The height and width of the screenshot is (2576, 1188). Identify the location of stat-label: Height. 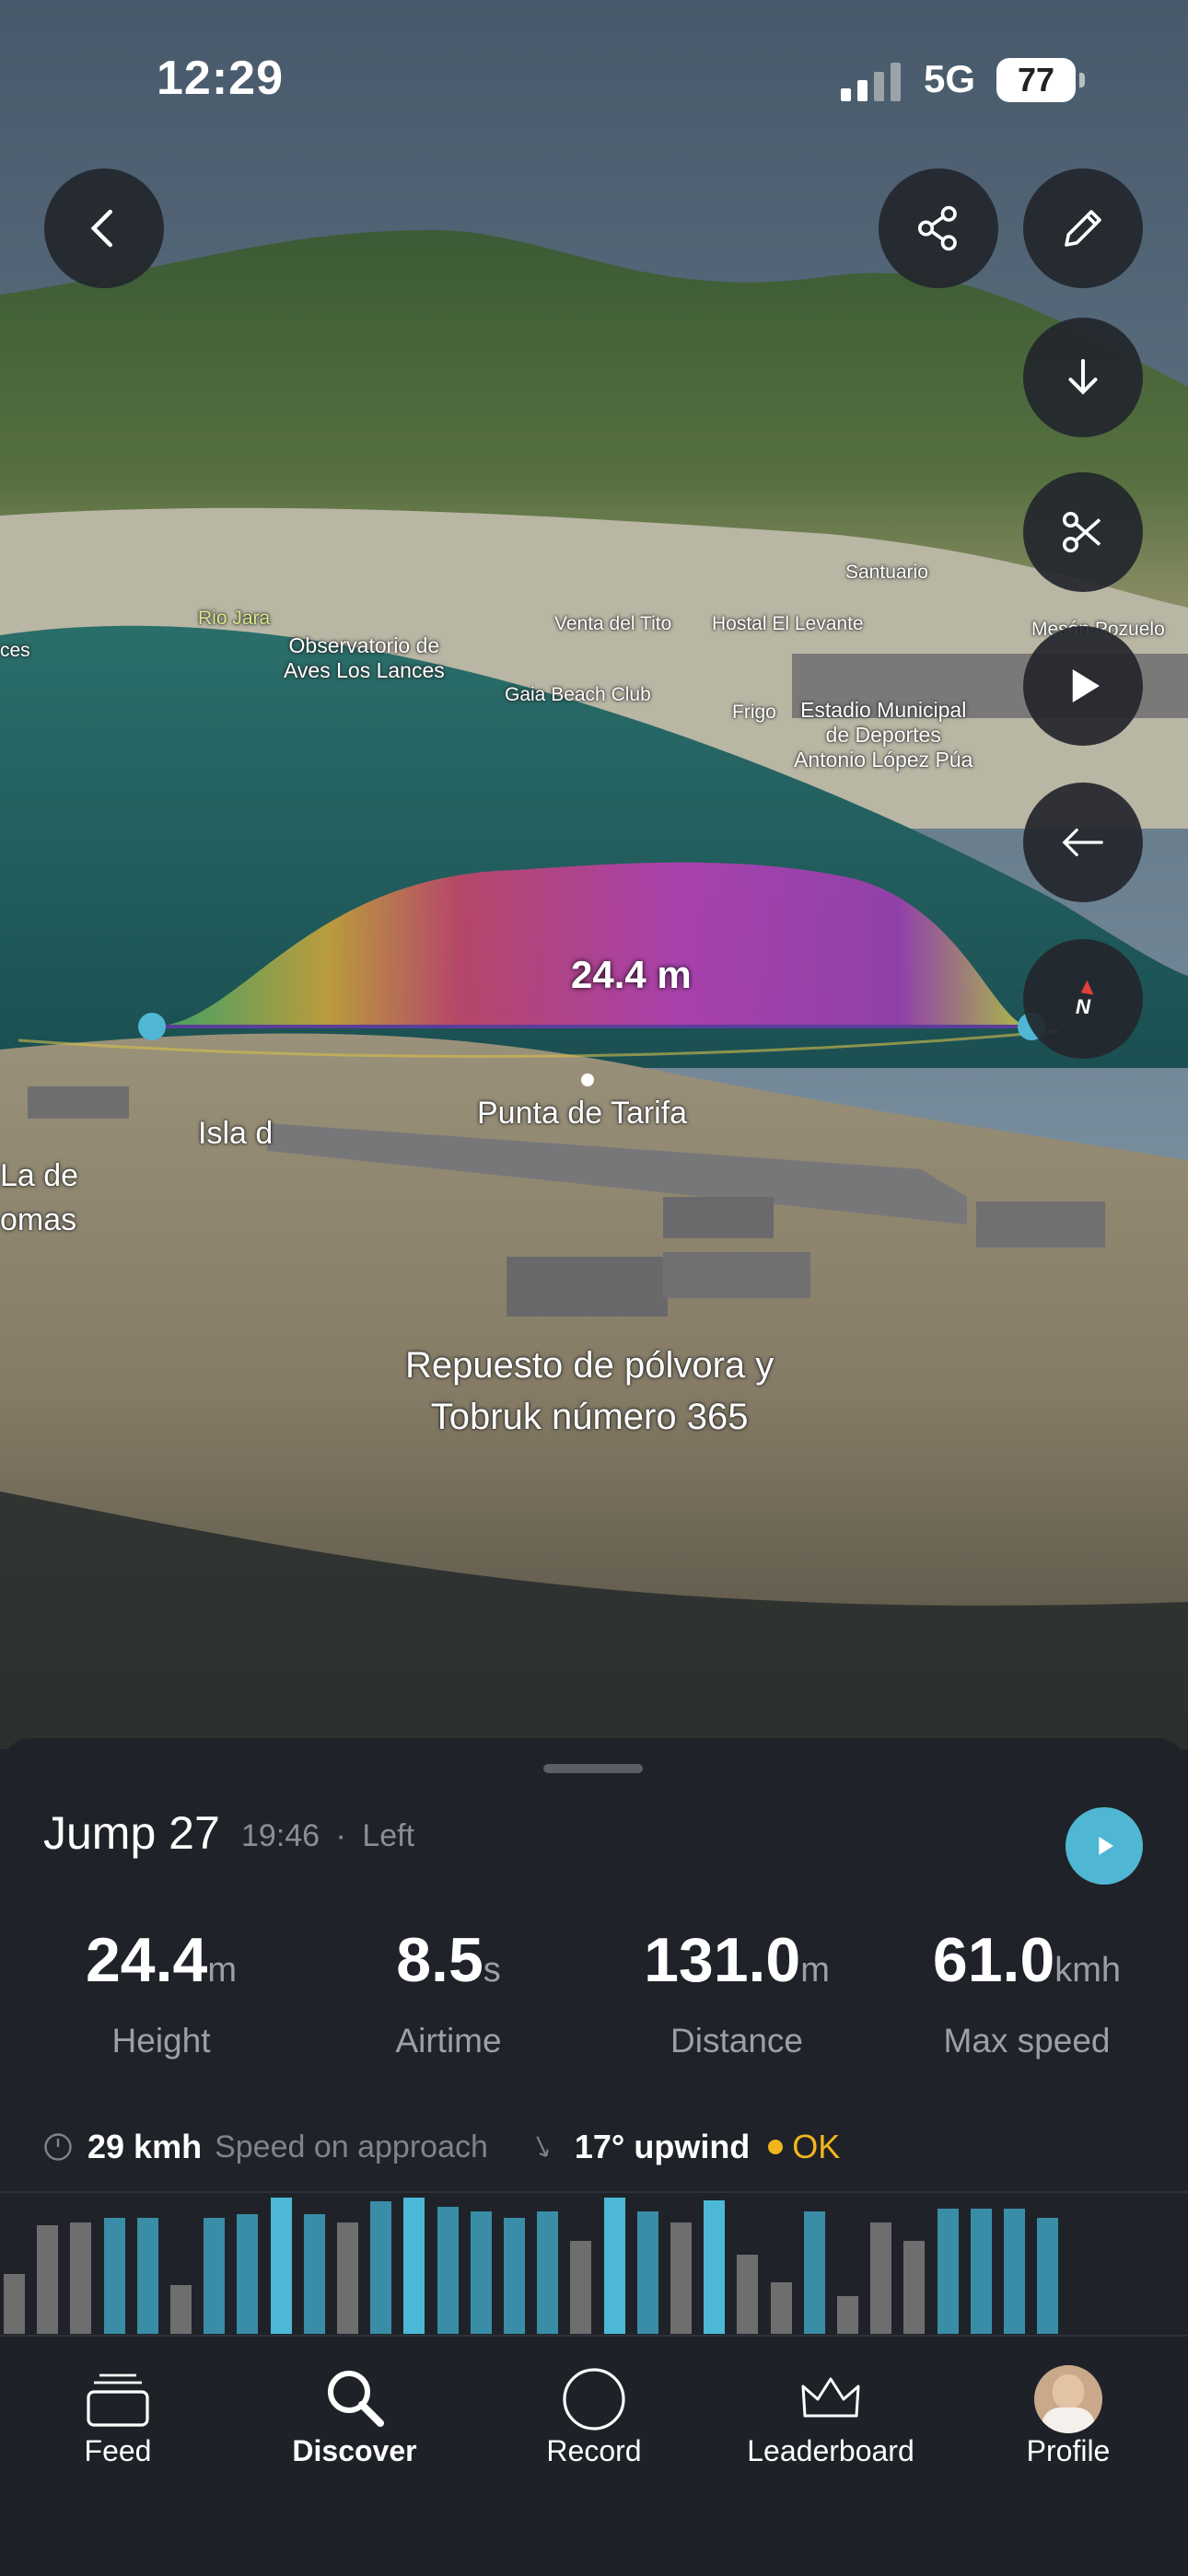
(161, 2041).